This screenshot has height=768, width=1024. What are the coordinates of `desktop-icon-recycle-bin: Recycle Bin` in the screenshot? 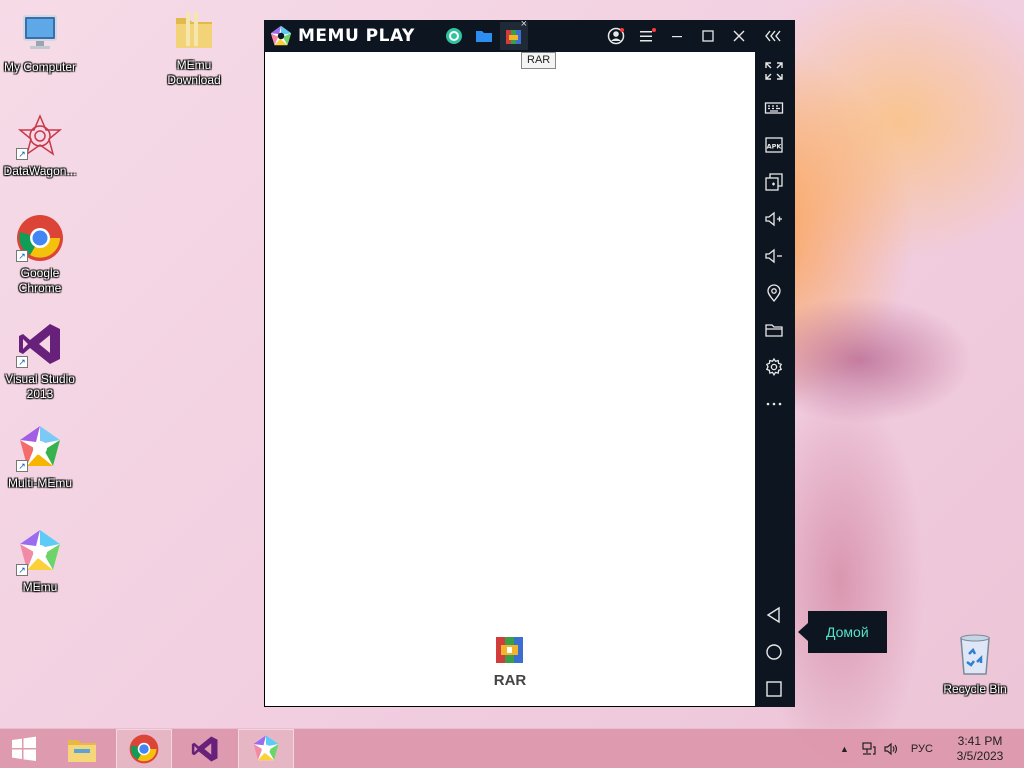 It's located at (975, 663).